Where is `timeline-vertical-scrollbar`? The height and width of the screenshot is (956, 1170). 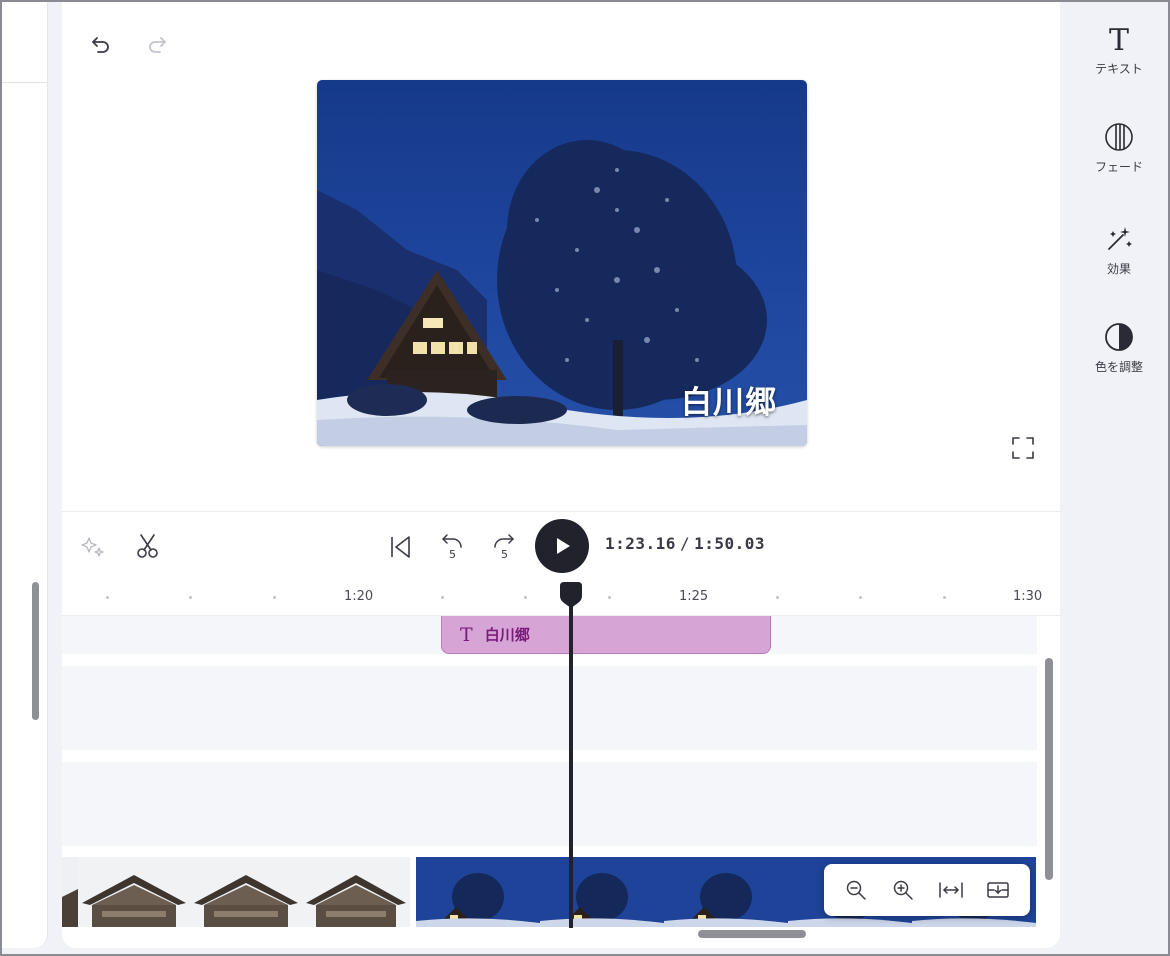 timeline-vertical-scrollbar is located at coordinates (1049, 769).